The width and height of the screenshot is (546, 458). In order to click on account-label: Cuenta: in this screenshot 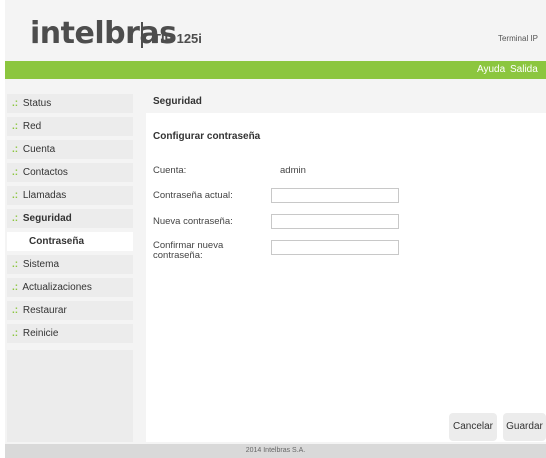, I will do `click(170, 170)`.